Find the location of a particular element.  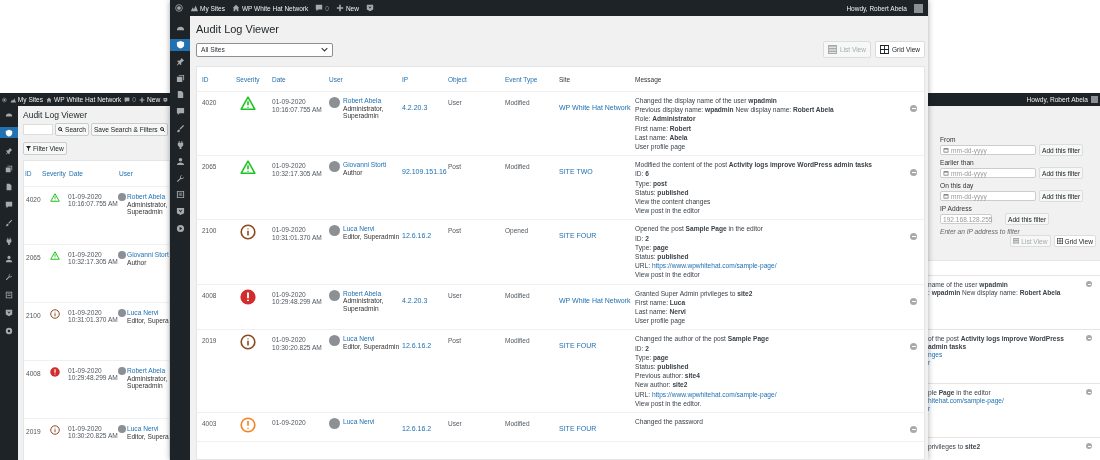

gear-icon is located at coordinates (9, 330).